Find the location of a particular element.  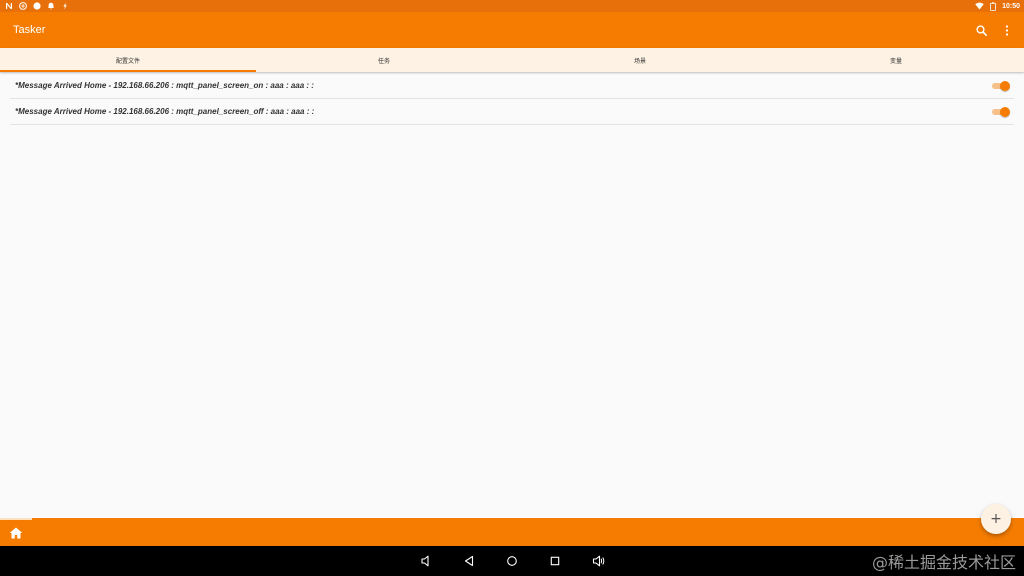

n-icon is located at coordinates (9, 6).